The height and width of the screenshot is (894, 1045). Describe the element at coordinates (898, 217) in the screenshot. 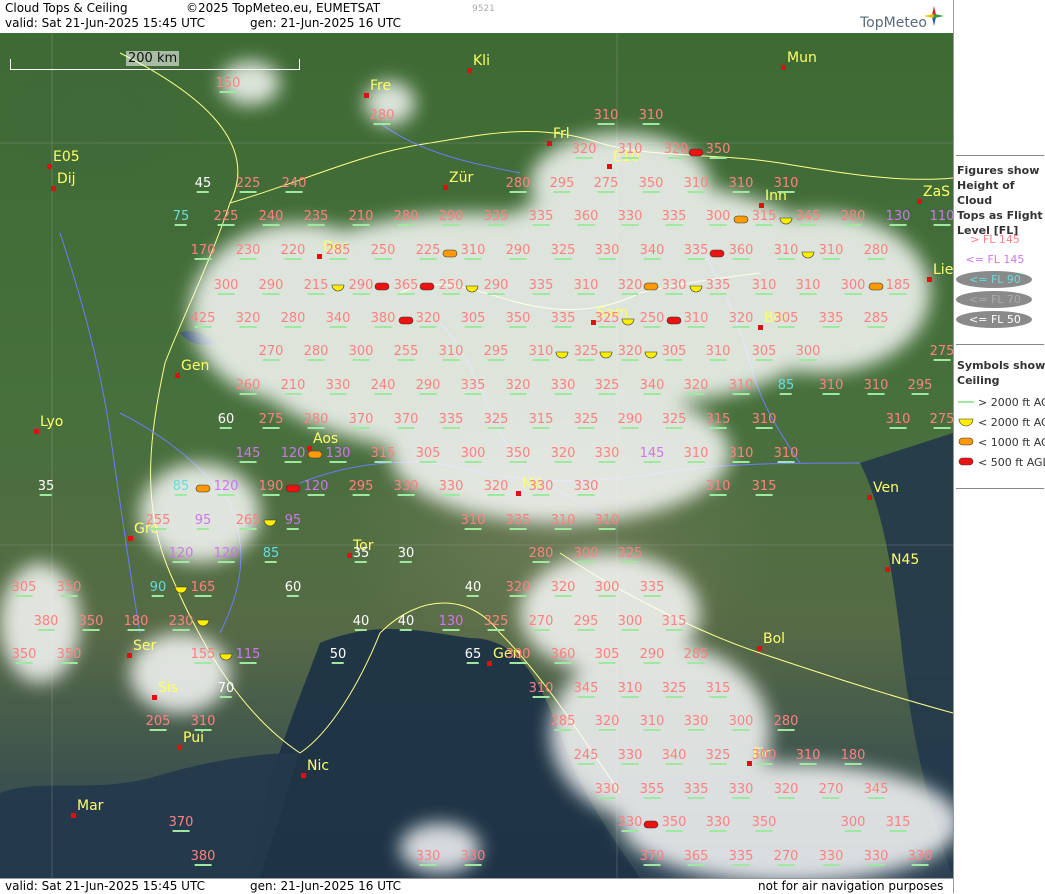

I see `cloud-top-label: 130` at that location.